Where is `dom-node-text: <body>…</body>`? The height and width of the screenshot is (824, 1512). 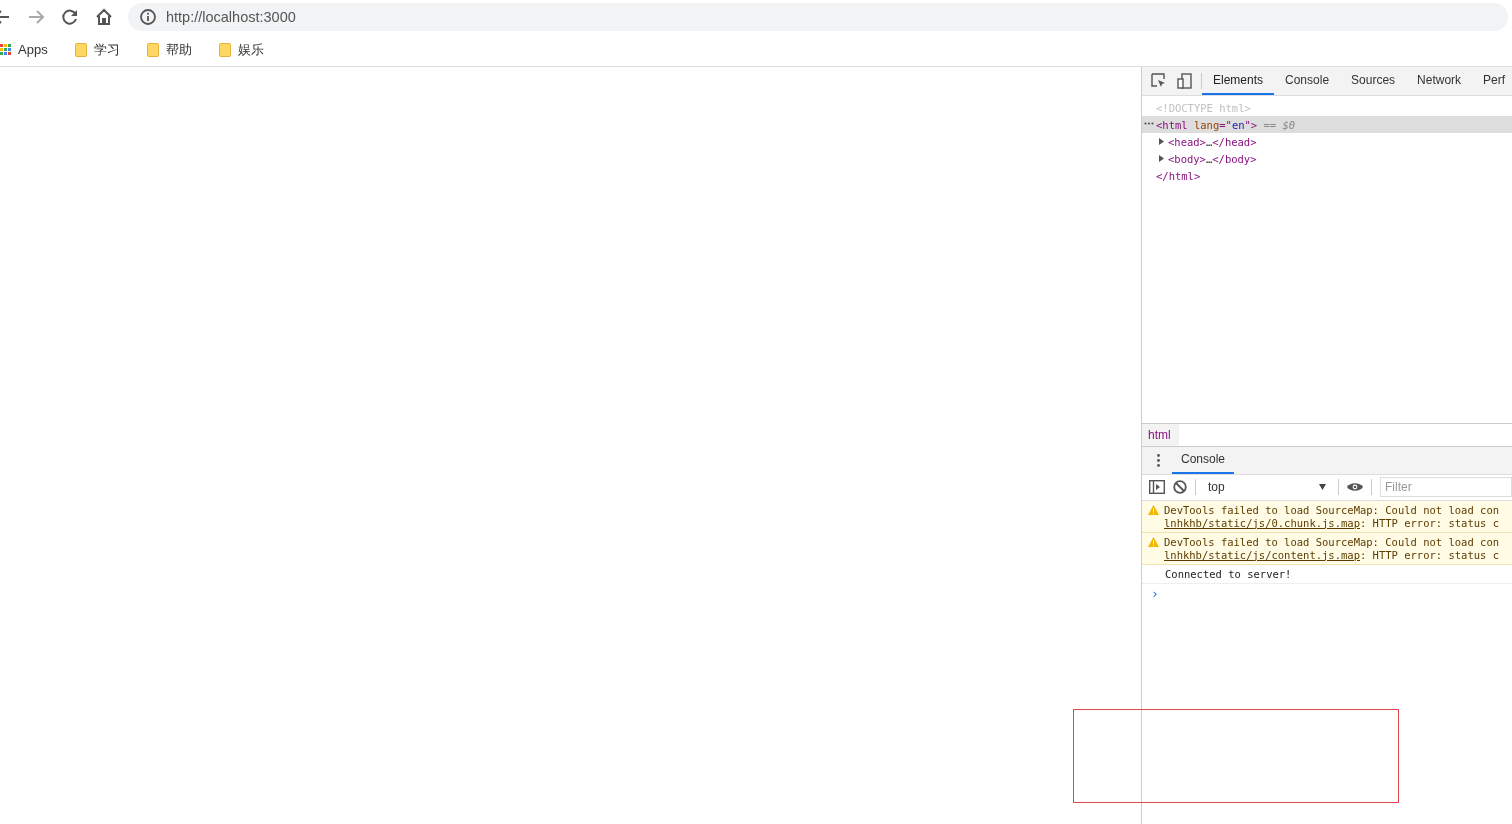 dom-node-text: <body>…</body> is located at coordinates (1212, 158).